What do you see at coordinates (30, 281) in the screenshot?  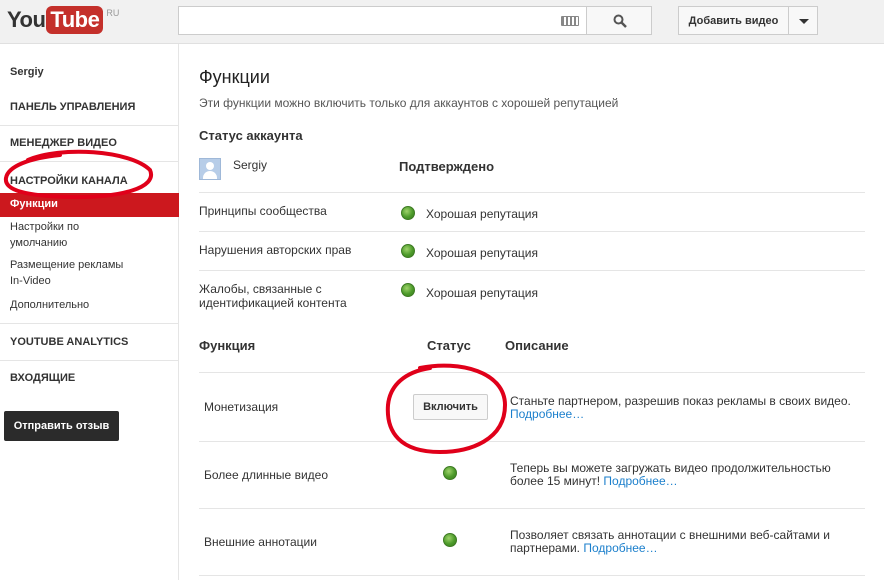 I see `sidebar-item-invideo-line2: In-Video` at bounding box center [30, 281].